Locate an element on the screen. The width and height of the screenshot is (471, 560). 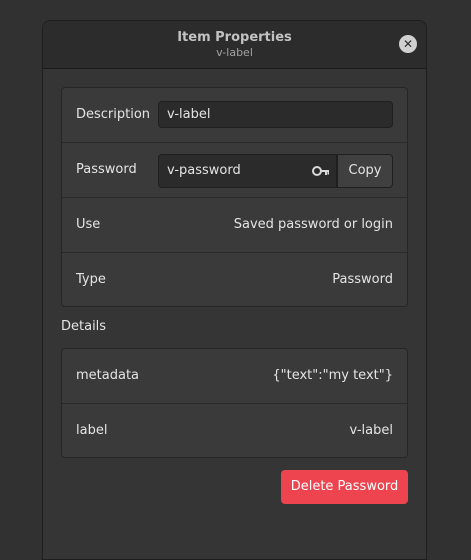
password-row: Password v-password Copy is located at coordinates (234, 170).